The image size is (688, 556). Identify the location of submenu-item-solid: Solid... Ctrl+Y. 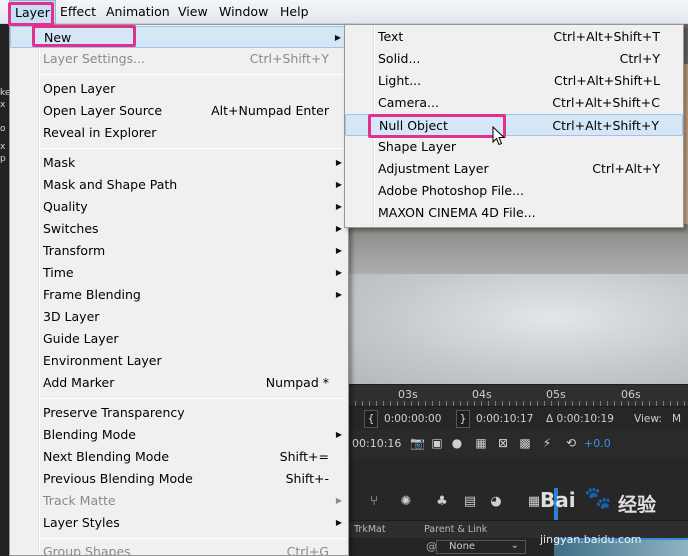
(514, 59).